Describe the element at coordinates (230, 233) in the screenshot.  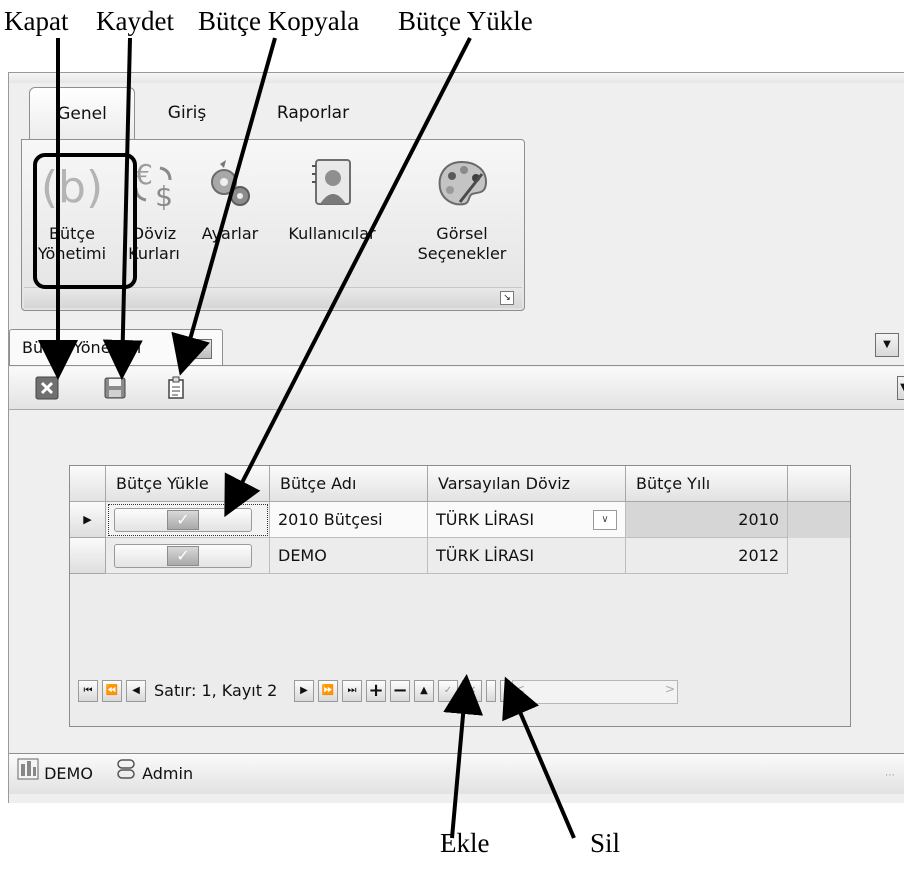
I see `settings-label: Ayarlar` at that location.